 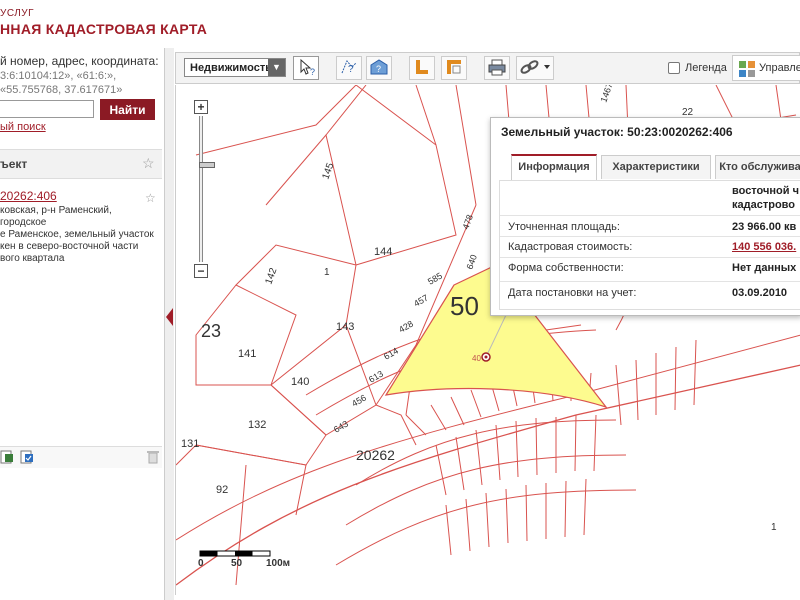 What do you see at coordinates (14, 164) in the screenshot?
I see `object-panel-title: ъект` at bounding box center [14, 164].